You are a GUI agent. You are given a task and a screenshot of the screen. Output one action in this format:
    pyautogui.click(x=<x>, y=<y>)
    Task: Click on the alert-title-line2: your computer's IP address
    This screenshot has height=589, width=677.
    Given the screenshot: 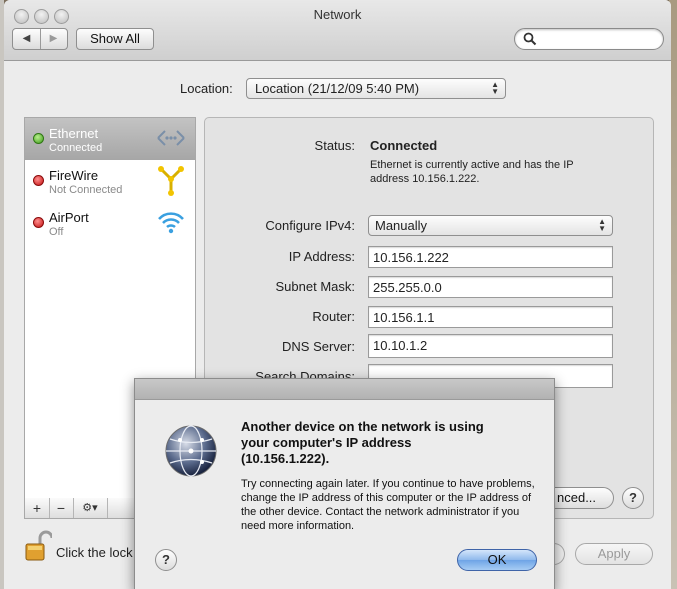 What is the action you would take?
    pyautogui.click(x=326, y=442)
    